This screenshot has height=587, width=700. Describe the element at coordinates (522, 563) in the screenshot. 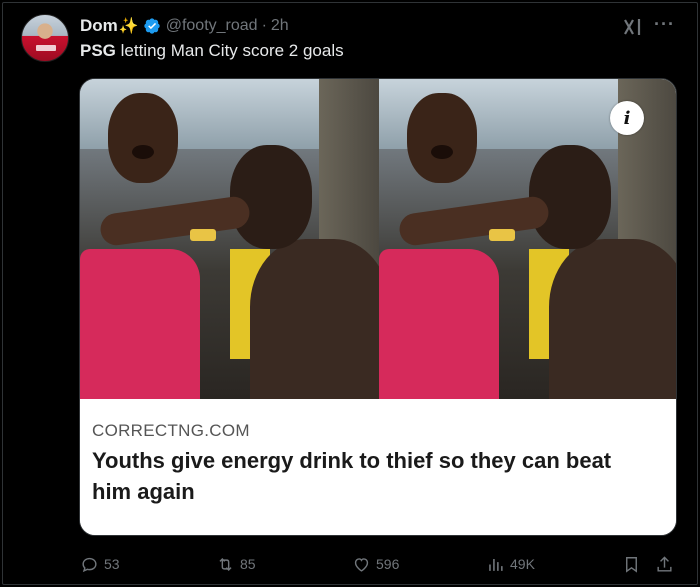

I see `views-count: 49K` at that location.